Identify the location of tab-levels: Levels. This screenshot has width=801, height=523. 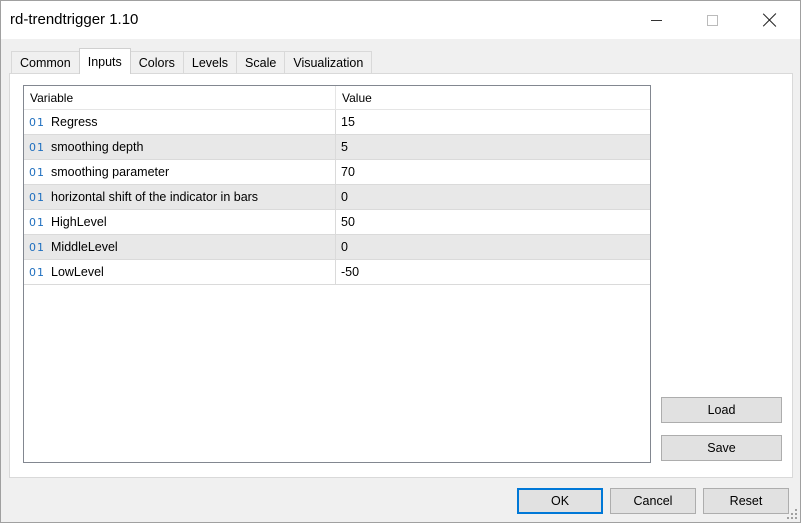
(210, 62).